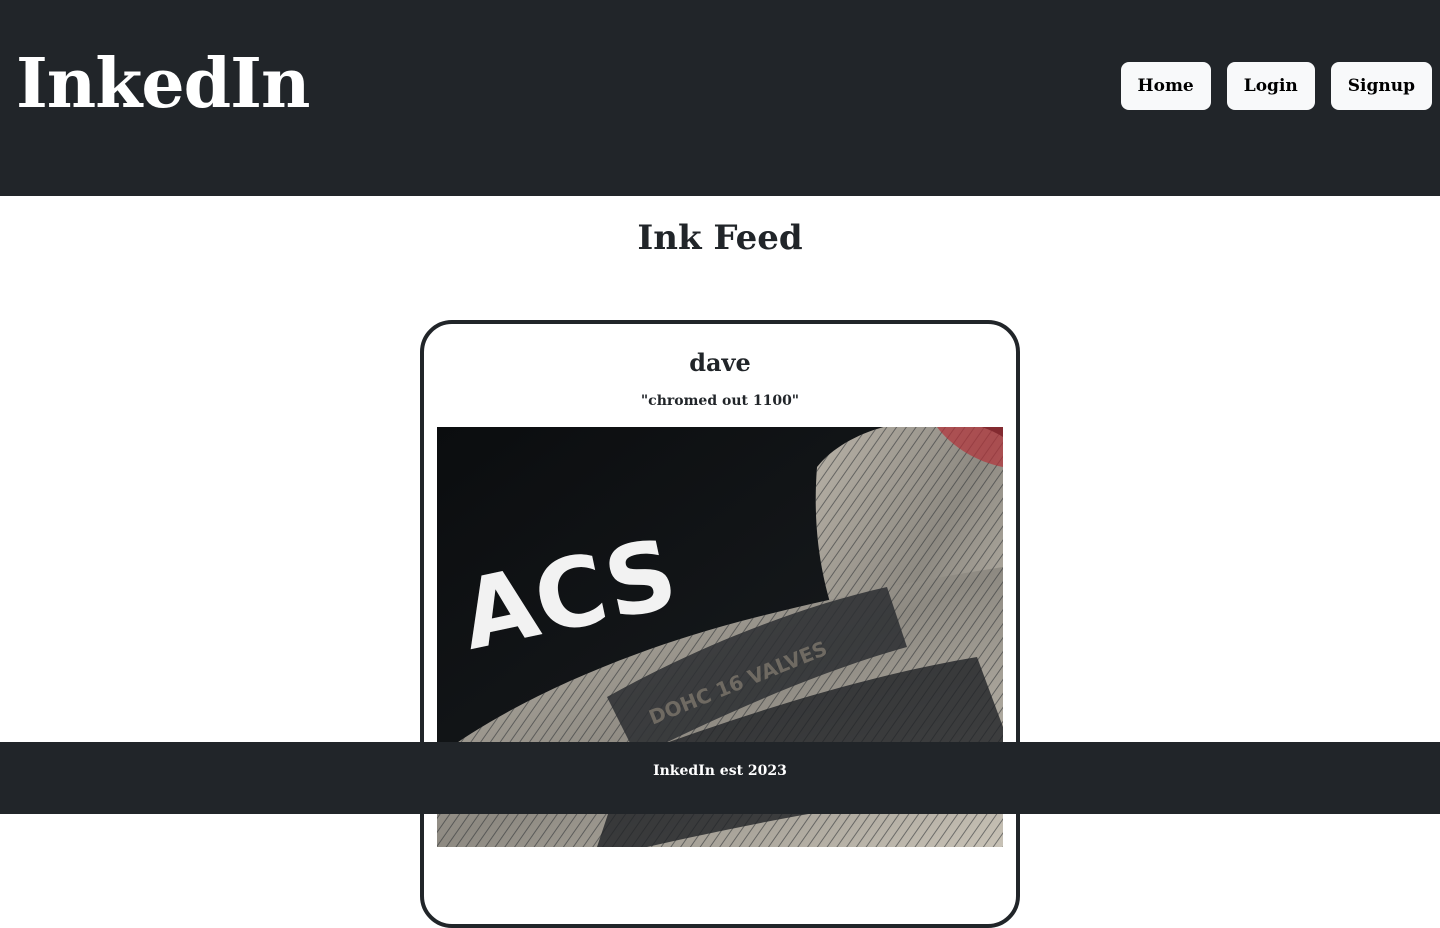 The width and height of the screenshot is (1440, 928). I want to click on post-username: dave, so click(720, 362).